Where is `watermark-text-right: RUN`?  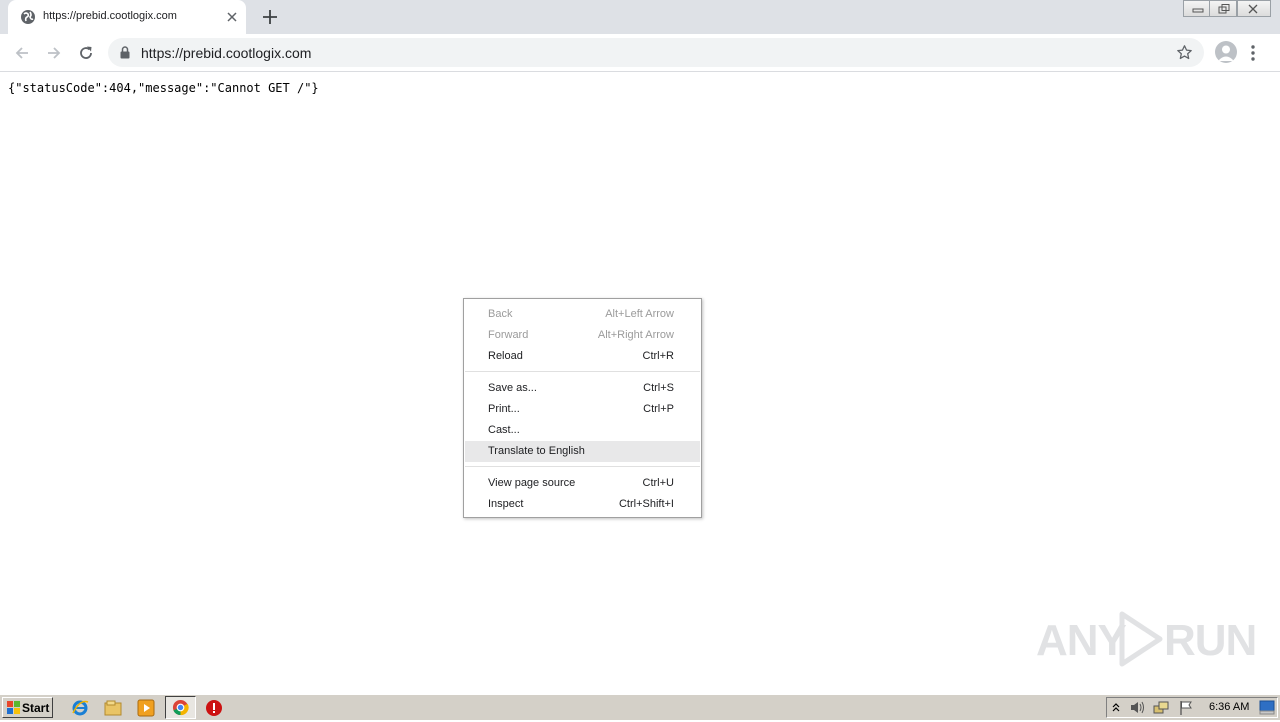
watermark-text-right: RUN is located at coordinates (1210, 640).